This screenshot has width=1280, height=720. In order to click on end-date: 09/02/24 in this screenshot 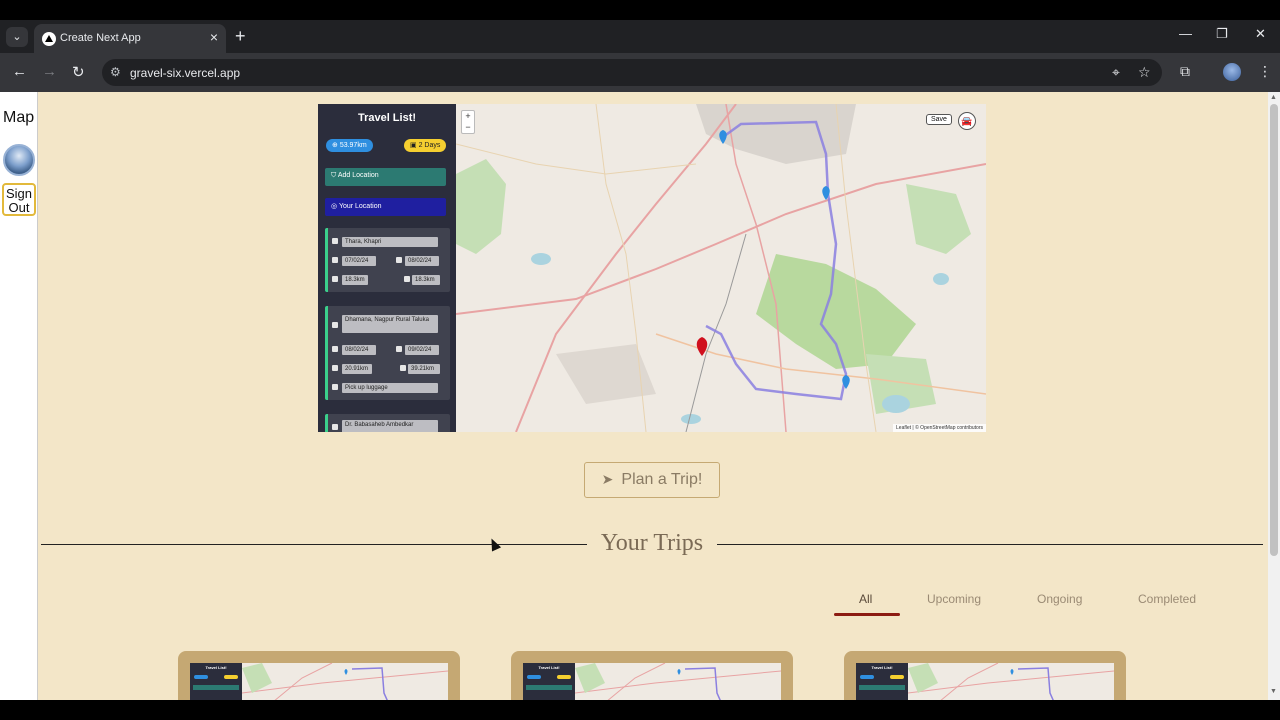, I will do `click(422, 350)`.